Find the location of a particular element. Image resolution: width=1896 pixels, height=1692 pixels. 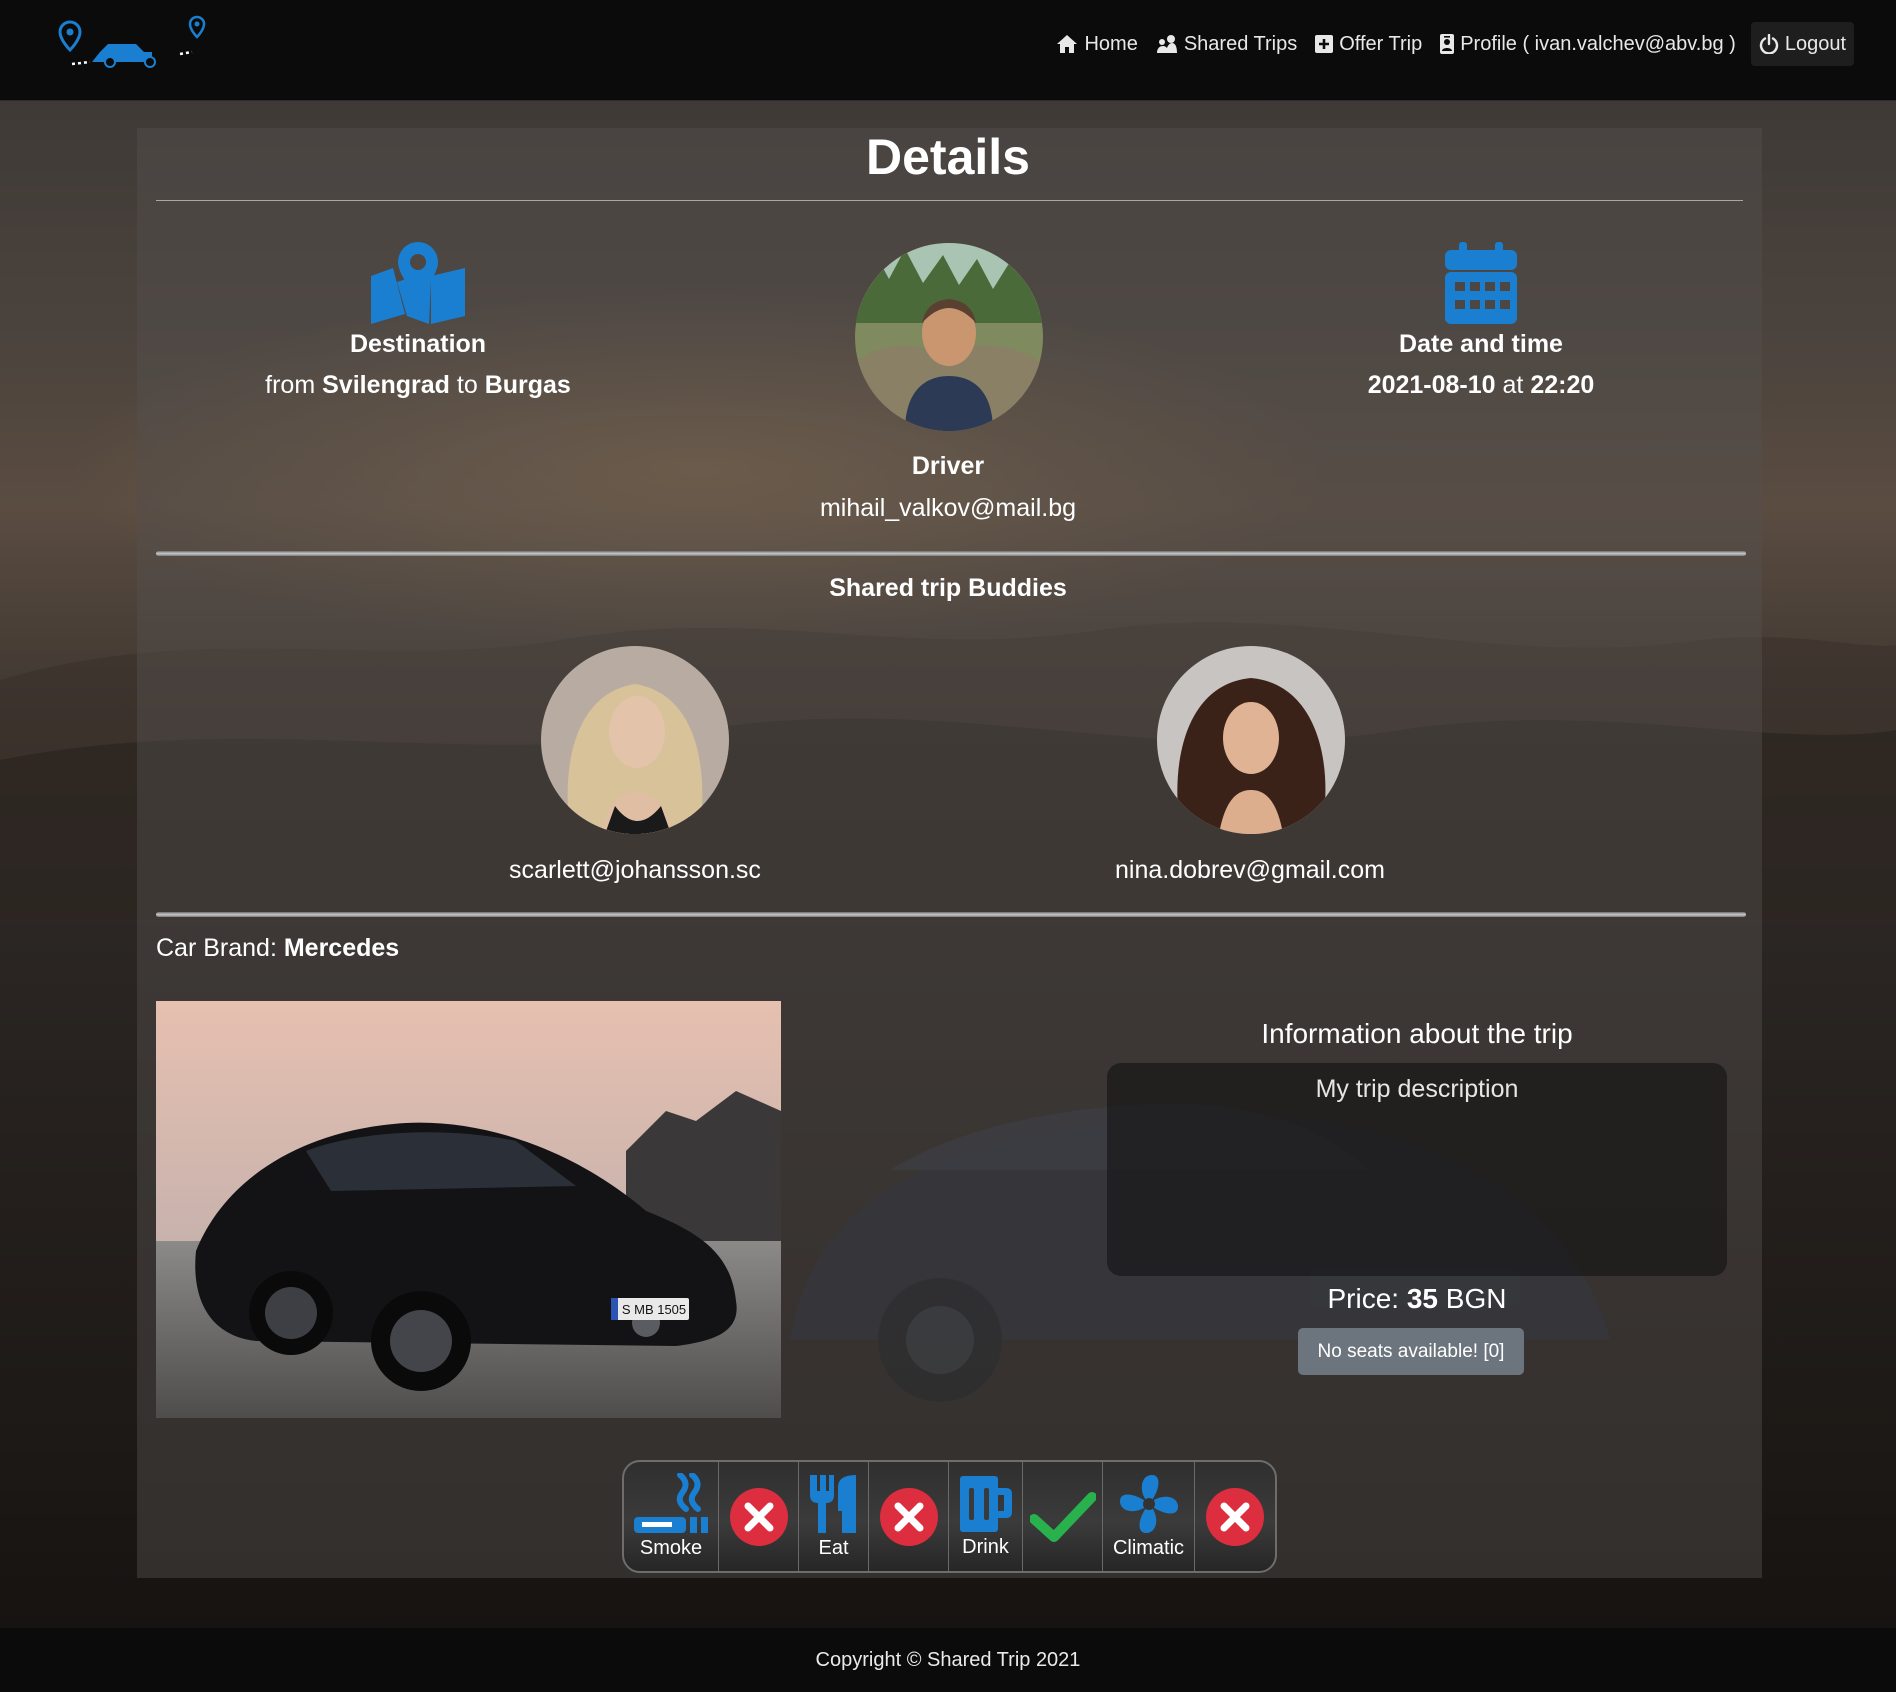

nav-shared-trips: Shared Trips is located at coordinates (1226, 44).